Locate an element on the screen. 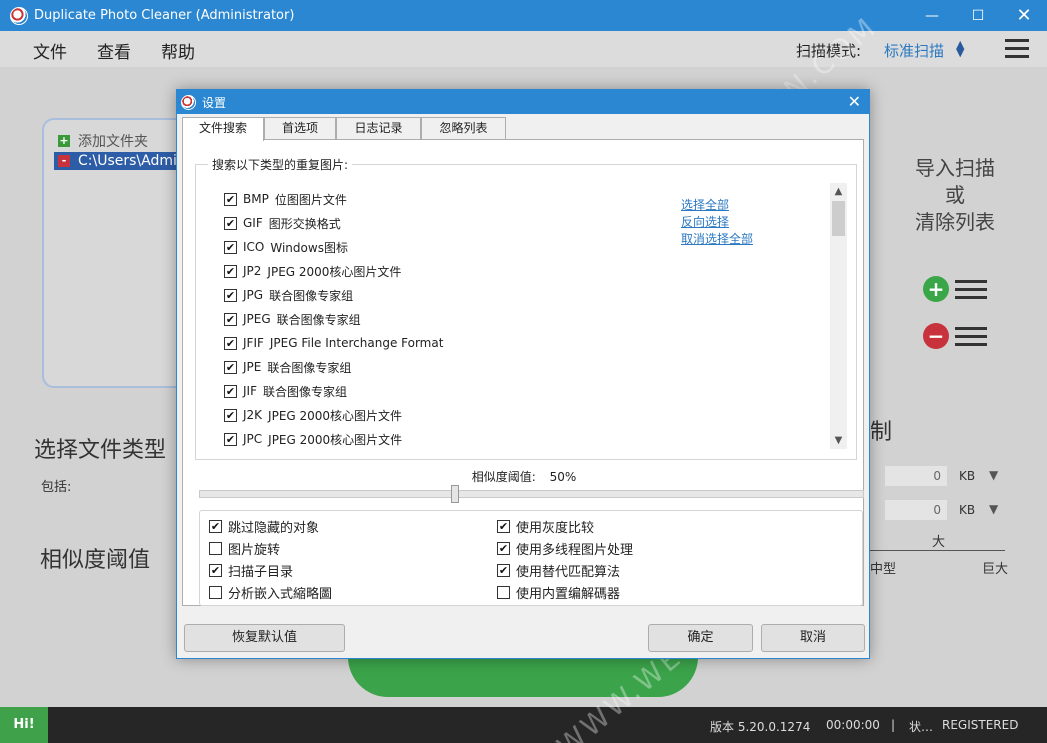 The width and height of the screenshot is (1047, 743). file-type-item: ✔ JPEG 联合图像专家组 is located at coordinates (439, 319).